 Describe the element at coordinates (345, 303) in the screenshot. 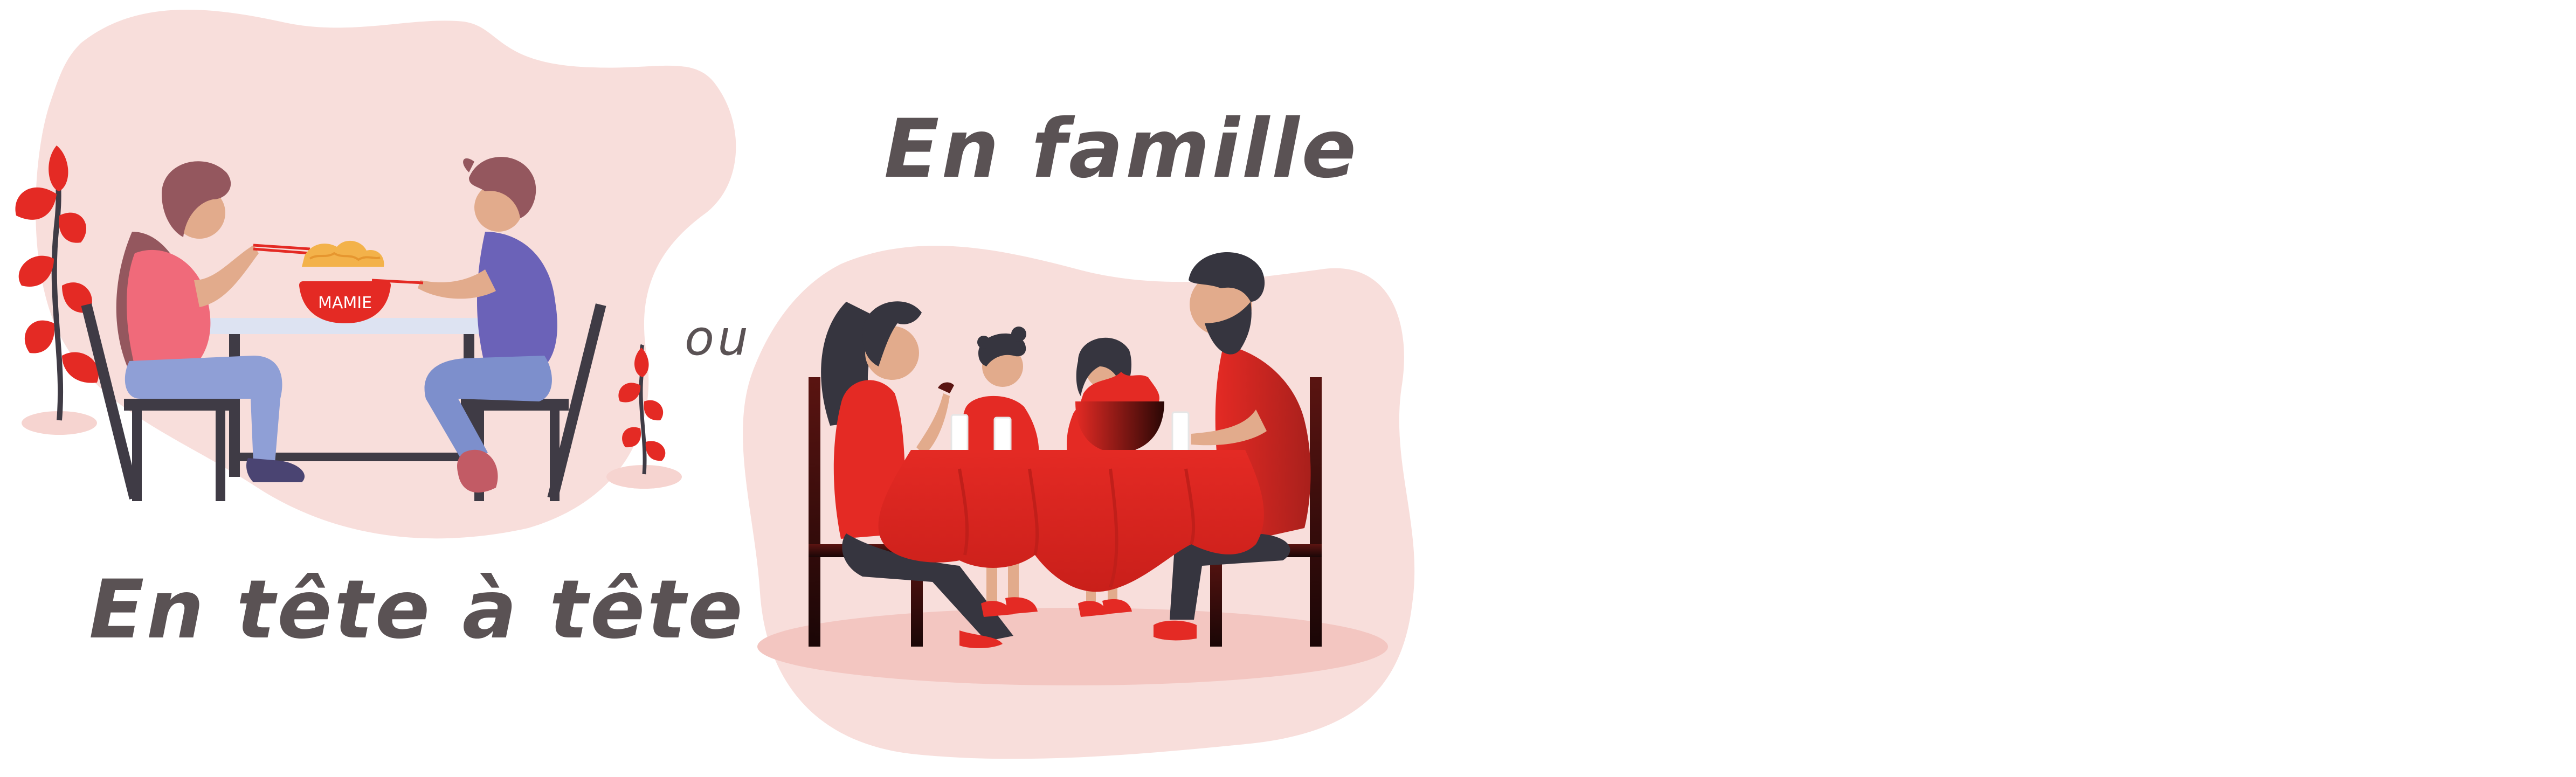

I see `bowl-label: MAMIE` at that location.